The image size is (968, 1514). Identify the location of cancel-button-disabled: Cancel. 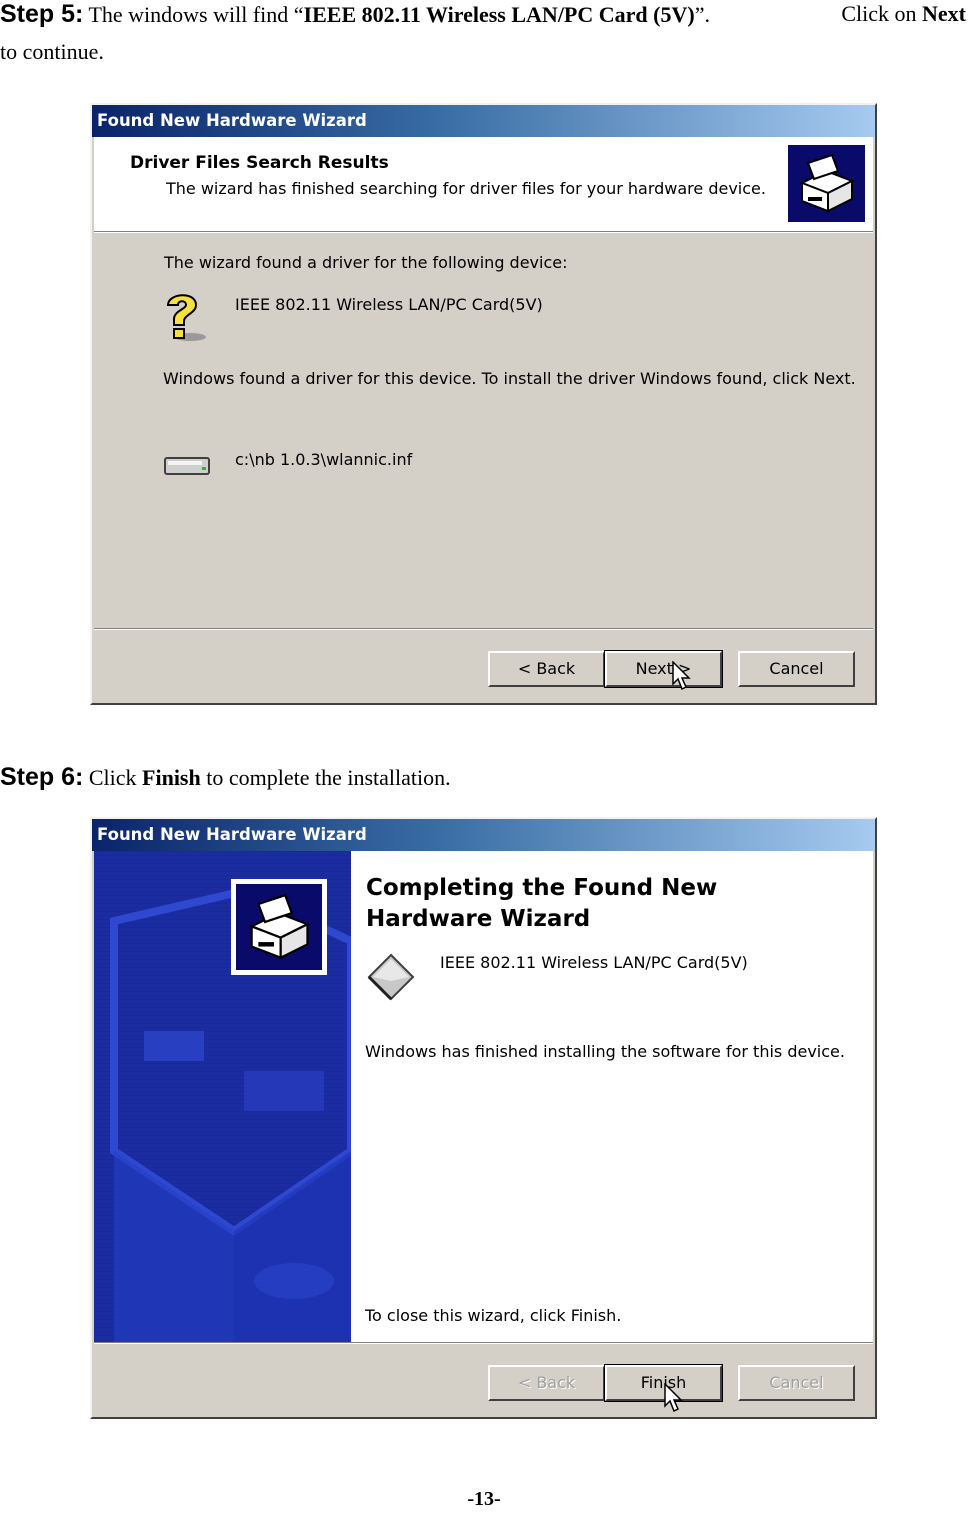
(796, 1383).